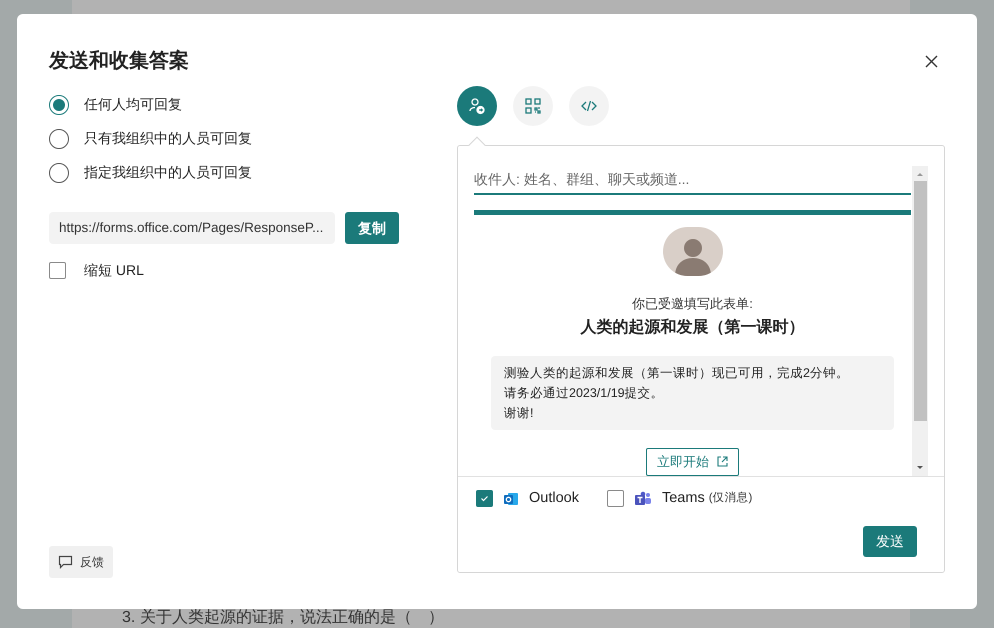 The image size is (994, 628). What do you see at coordinates (511, 498) in the screenshot?
I see `outlook-logo-icon` at bounding box center [511, 498].